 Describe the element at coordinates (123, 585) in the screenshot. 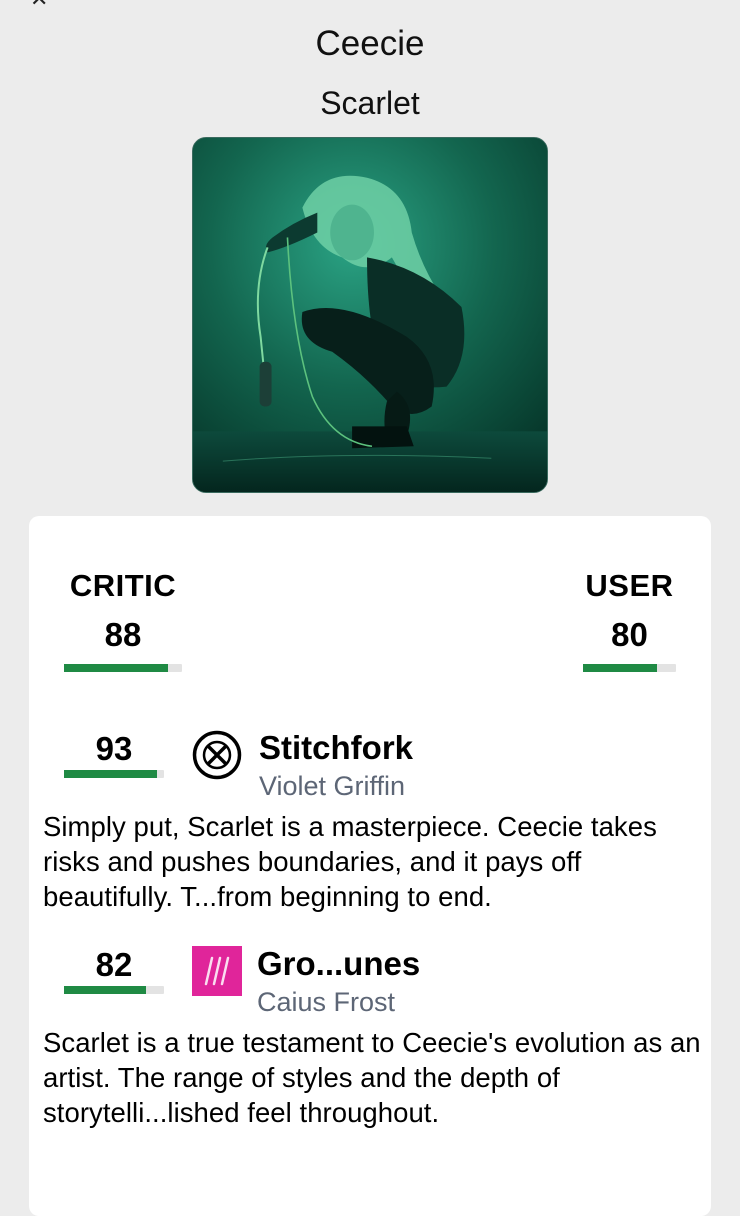

I see `critic-score-label: CRITIC` at that location.